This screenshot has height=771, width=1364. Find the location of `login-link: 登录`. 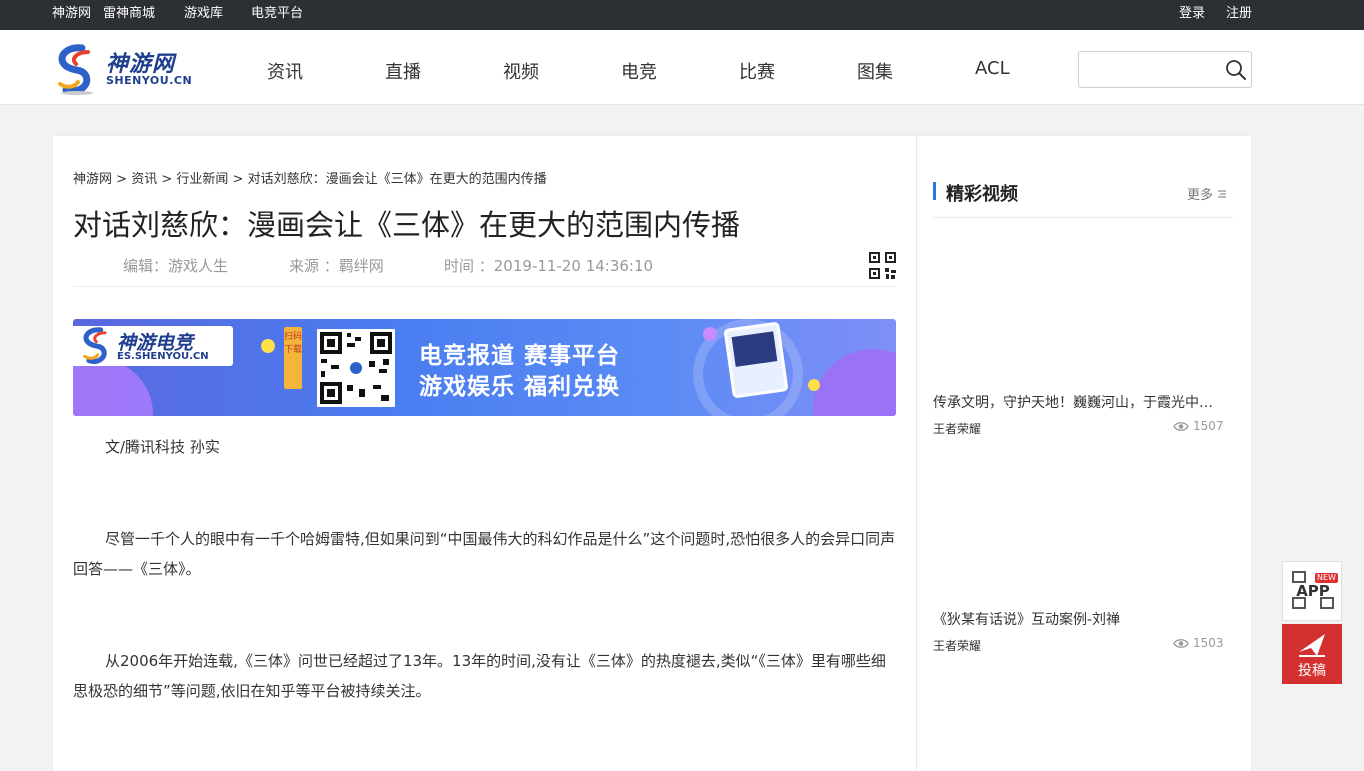

login-link: 登录 is located at coordinates (1192, 13).